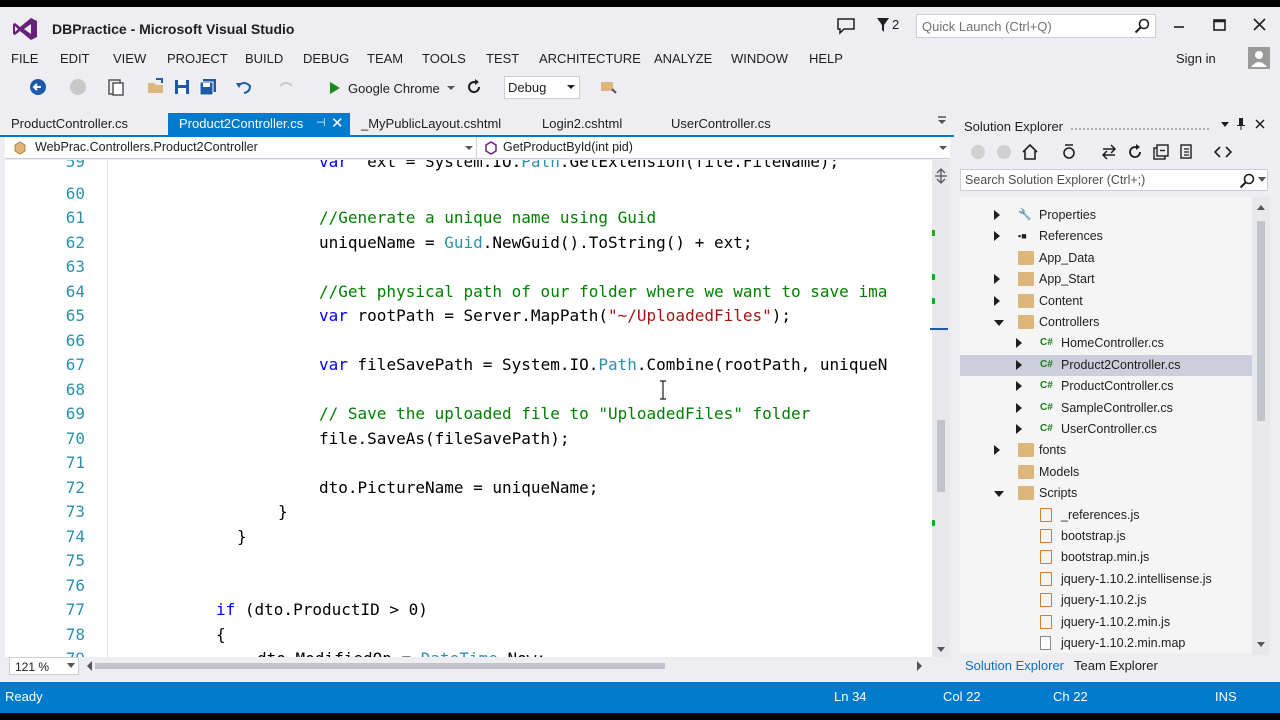 This screenshot has width=1280, height=720. Describe the element at coordinates (1106, 429) in the screenshot. I see `tree-item-usercontroller-cs: C# UserController.cs` at that location.